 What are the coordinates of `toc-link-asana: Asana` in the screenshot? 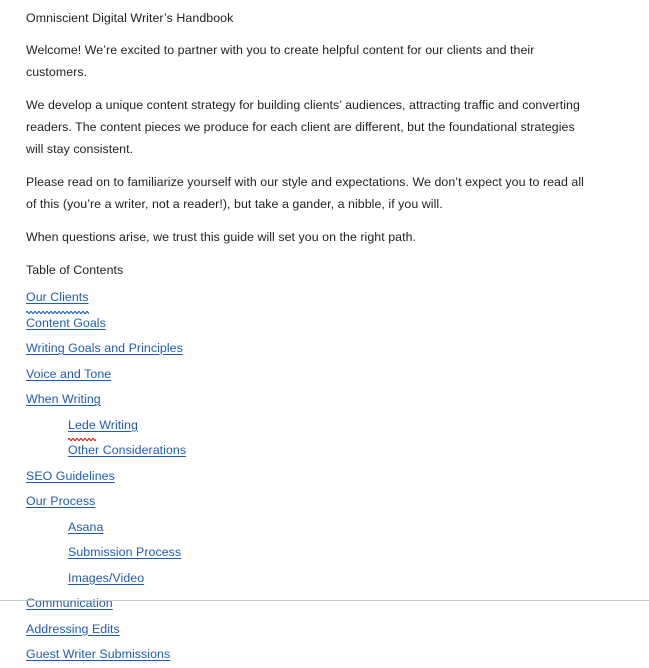 It's located at (85, 528).